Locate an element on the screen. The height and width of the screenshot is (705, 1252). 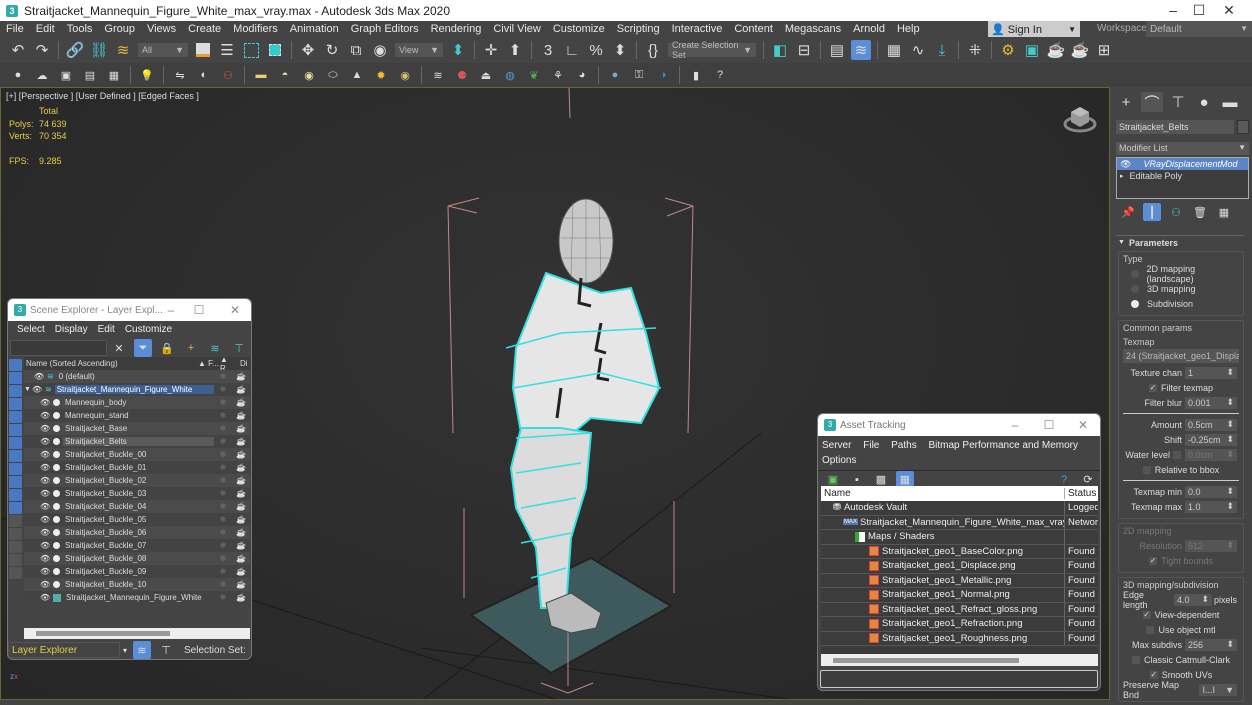
material-balls-icon: ⚇ is located at coordinates (228, 75).